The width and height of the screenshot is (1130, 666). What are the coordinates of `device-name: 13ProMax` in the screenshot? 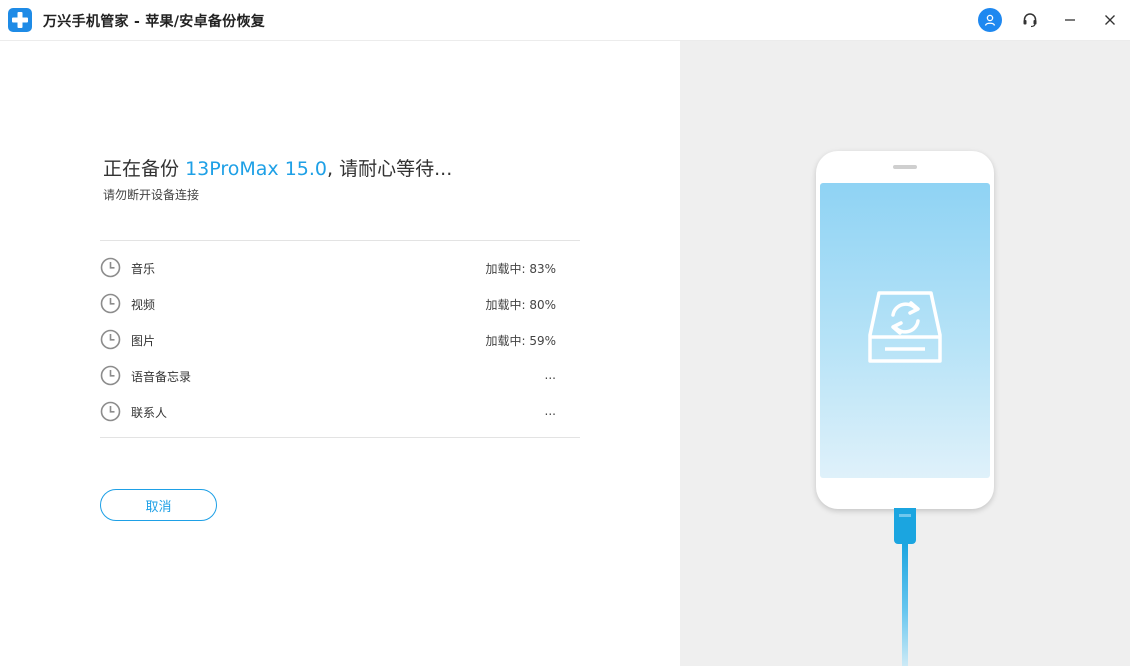 It's located at (232, 169).